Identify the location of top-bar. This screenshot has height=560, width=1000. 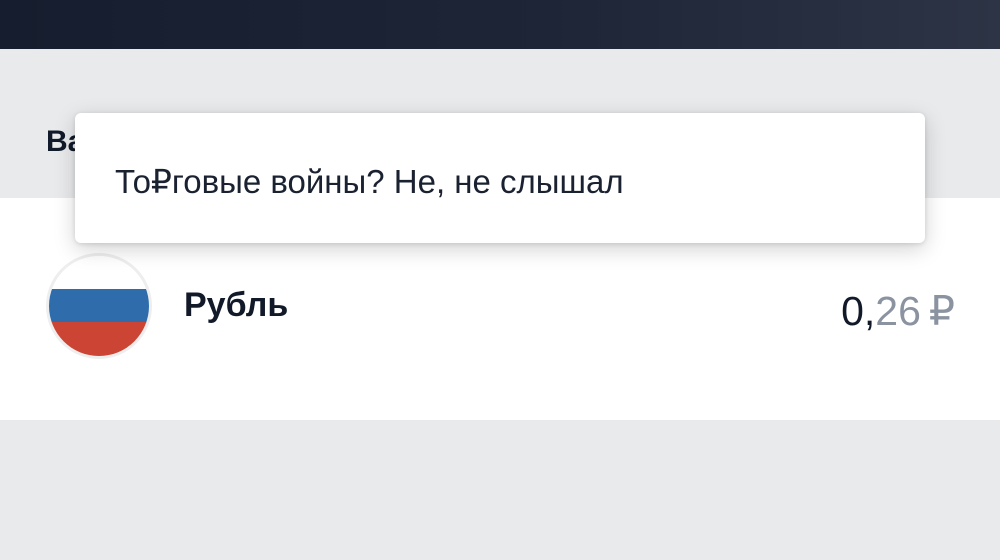
(500, 24).